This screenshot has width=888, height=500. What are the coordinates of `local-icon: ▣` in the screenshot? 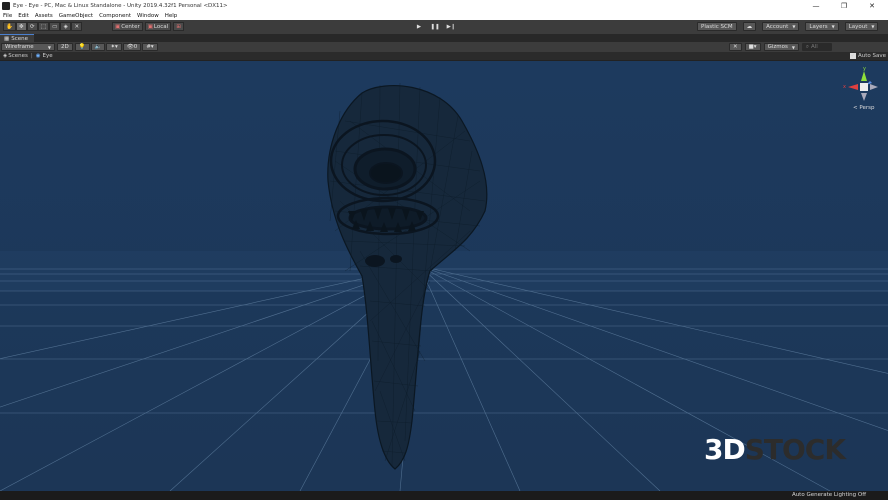 It's located at (150, 26).